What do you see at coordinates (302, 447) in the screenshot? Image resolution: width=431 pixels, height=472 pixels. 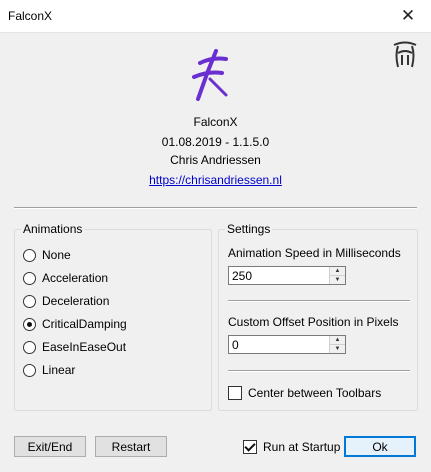 I see `run-at-startup-label: Run at Startup` at bounding box center [302, 447].